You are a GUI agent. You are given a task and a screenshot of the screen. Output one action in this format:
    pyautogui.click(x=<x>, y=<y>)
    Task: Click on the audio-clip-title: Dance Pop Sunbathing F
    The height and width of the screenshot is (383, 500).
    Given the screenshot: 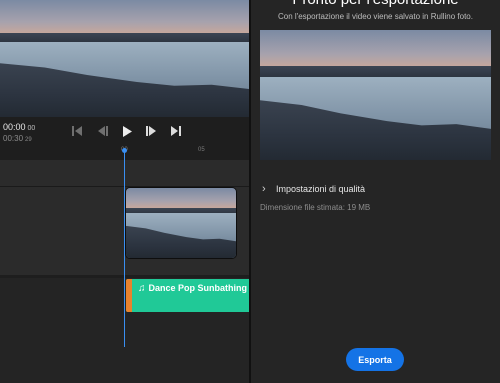 What is the action you would take?
    pyautogui.click(x=199, y=288)
    